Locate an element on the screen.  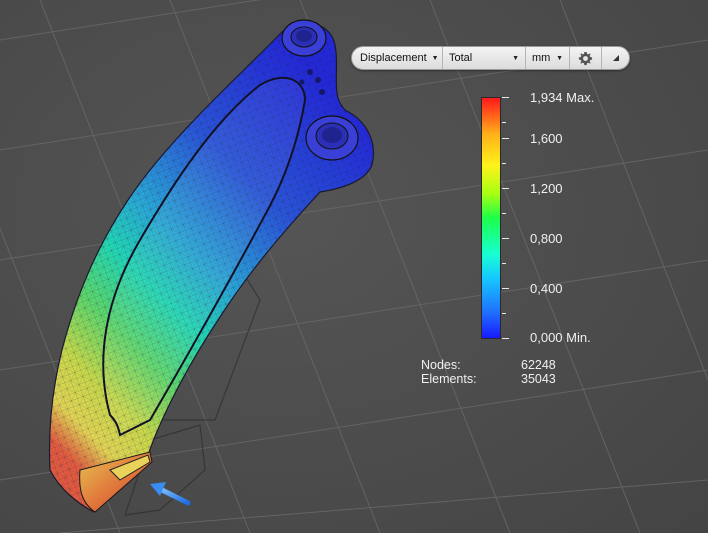
settings-button is located at coordinates (586, 58).